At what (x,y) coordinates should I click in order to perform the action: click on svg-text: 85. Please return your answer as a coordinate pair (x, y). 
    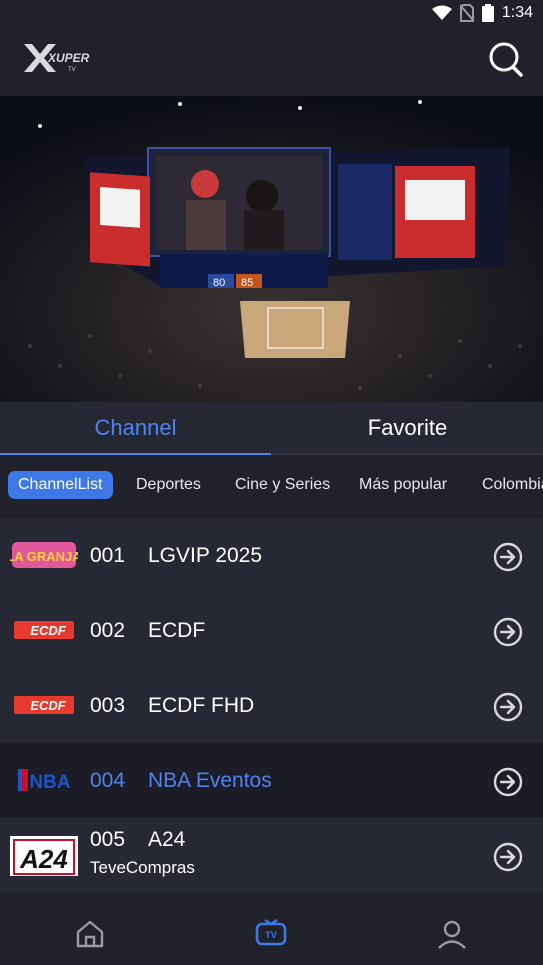
    Looking at the image, I should click on (247, 283).